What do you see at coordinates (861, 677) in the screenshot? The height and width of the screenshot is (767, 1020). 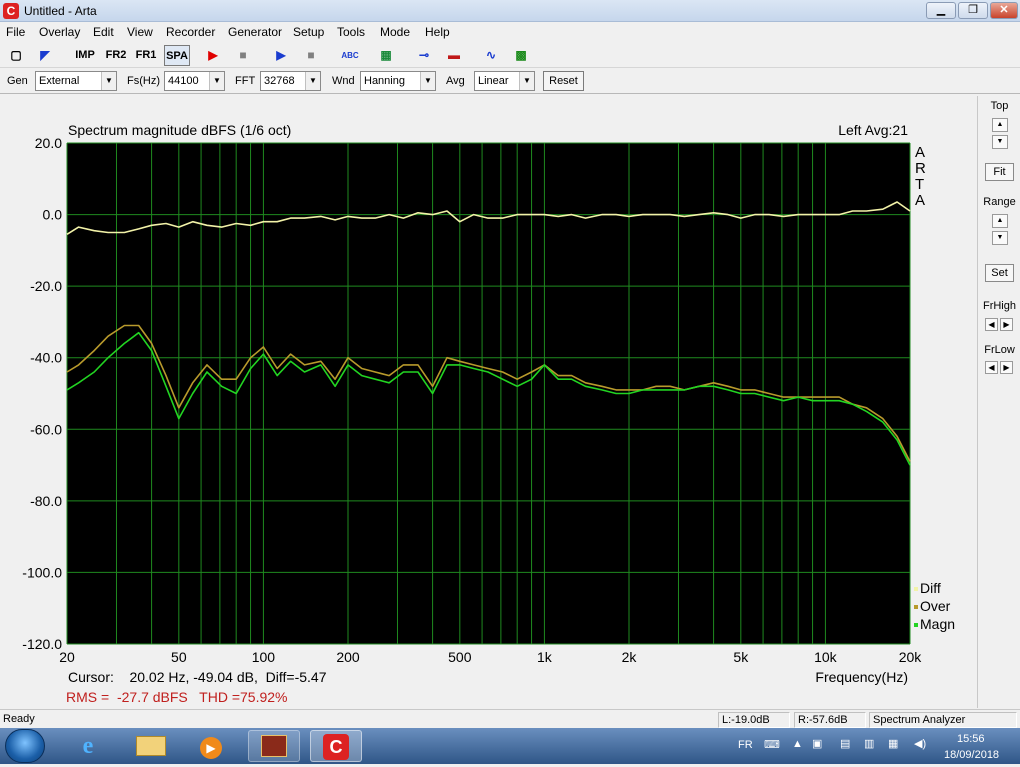 I see `x-axis-label: Frequency(Hz)` at bounding box center [861, 677].